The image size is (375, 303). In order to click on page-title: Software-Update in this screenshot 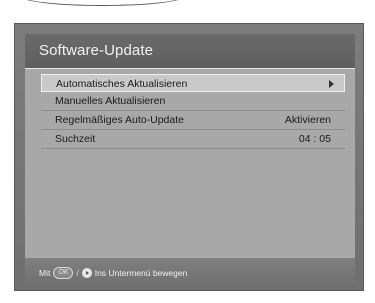, I will do `click(96, 50)`.